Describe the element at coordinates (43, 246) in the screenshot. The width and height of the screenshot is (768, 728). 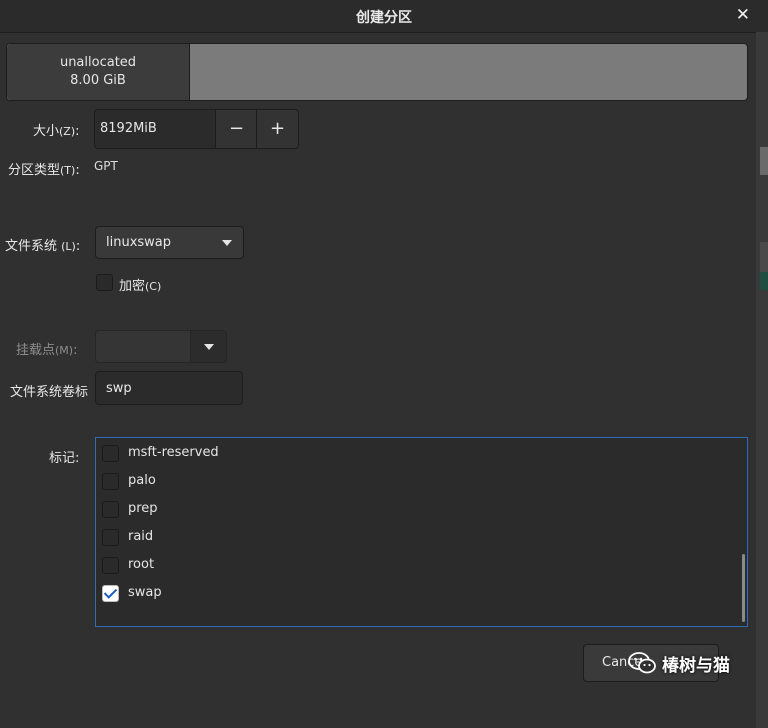
I see `filesystem-label: 文件系统 (L):` at that location.